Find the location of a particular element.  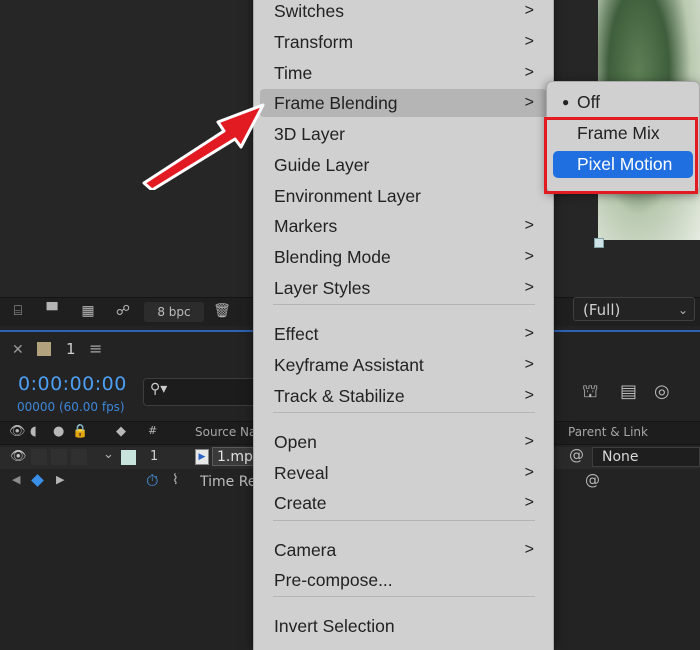

menu-item-keyframe-assistant: Keyframe Assistant > is located at coordinates (403, 365).